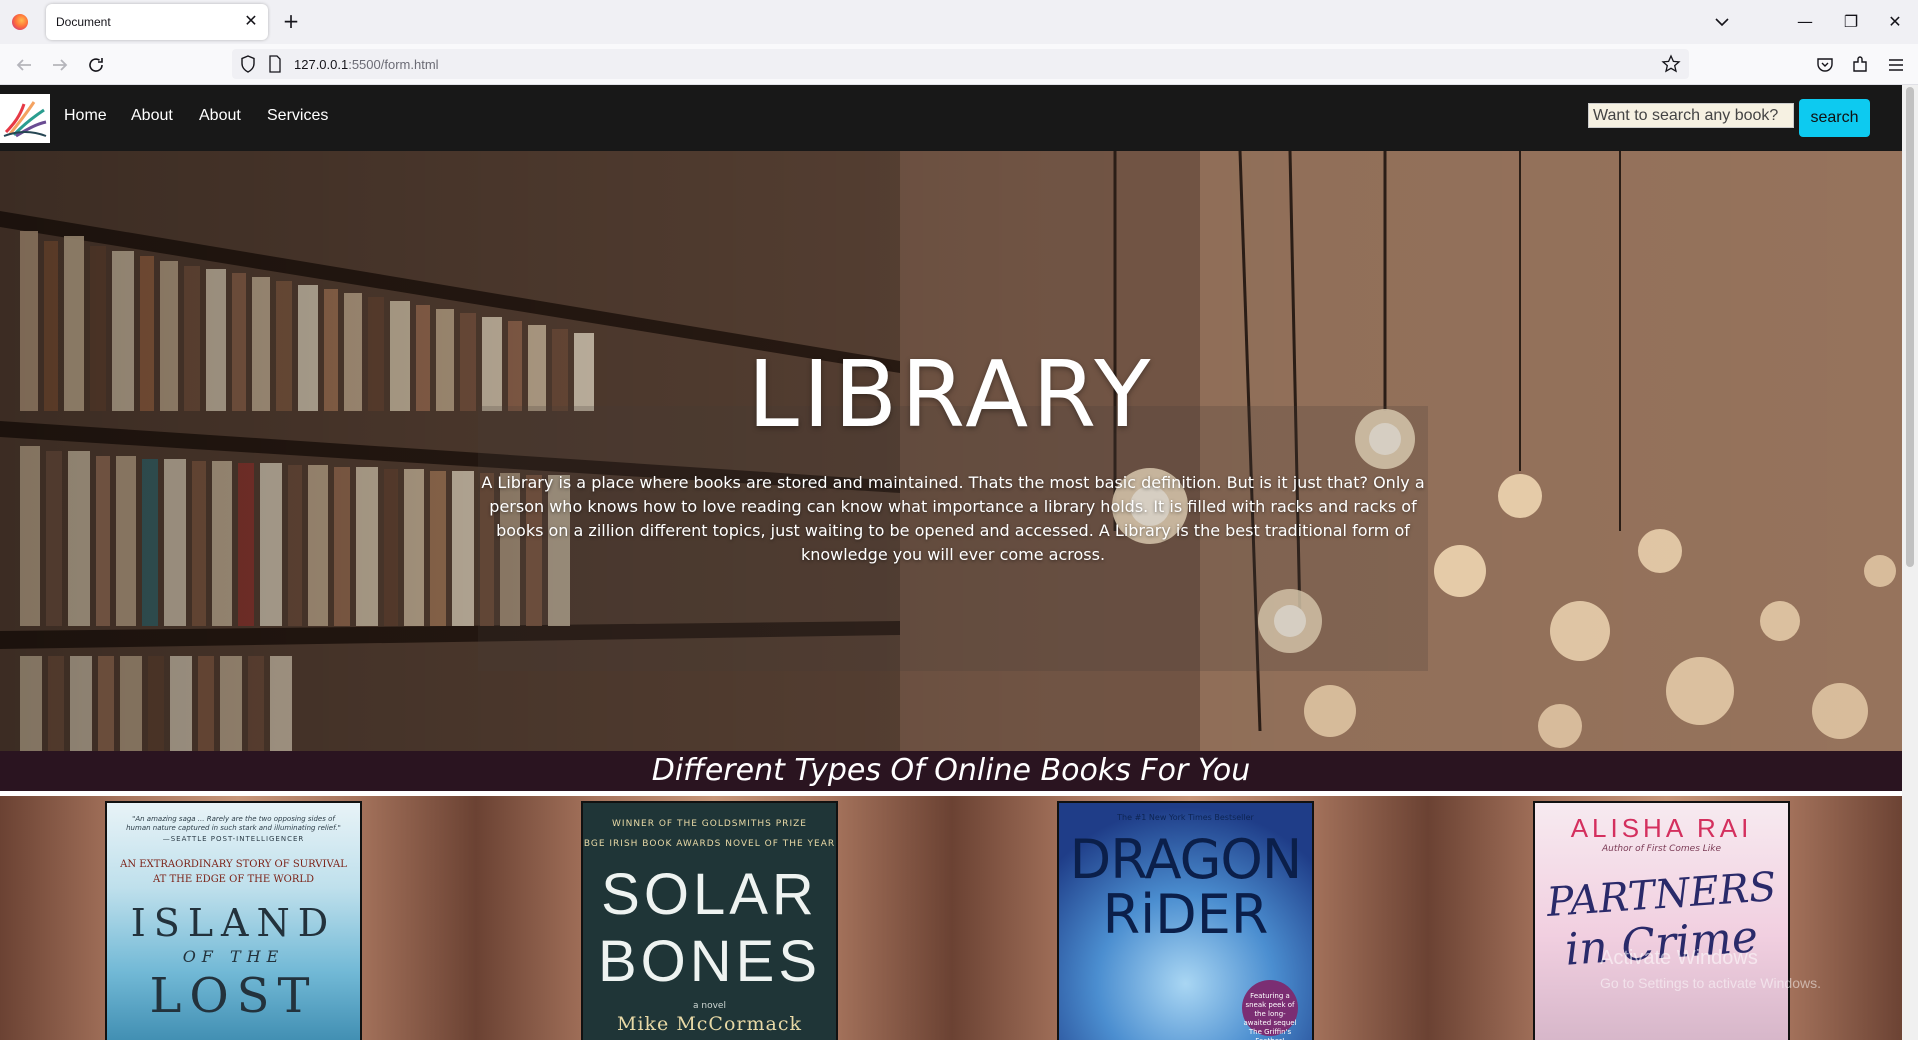  Describe the element at coordinates (85, 116) in the screenshot. I see `nav-link-home: Home` at that location.